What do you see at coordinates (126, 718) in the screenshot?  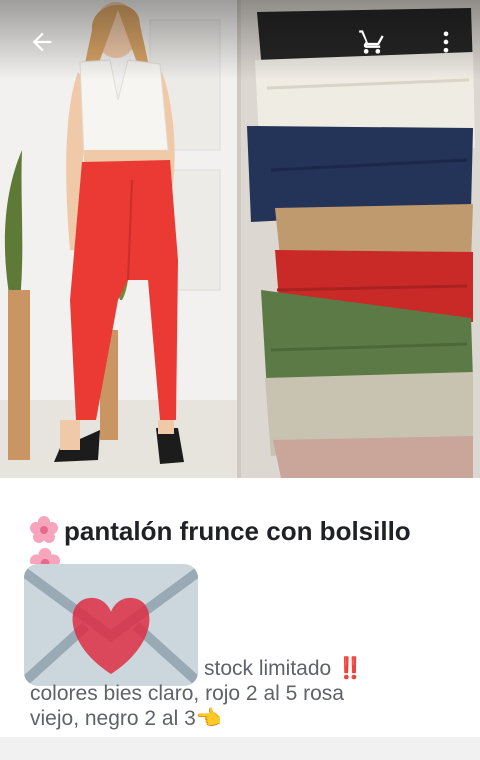 I see `description-line-3: viejo, negro 2 al 3👈` at bounding box center [126, 718].